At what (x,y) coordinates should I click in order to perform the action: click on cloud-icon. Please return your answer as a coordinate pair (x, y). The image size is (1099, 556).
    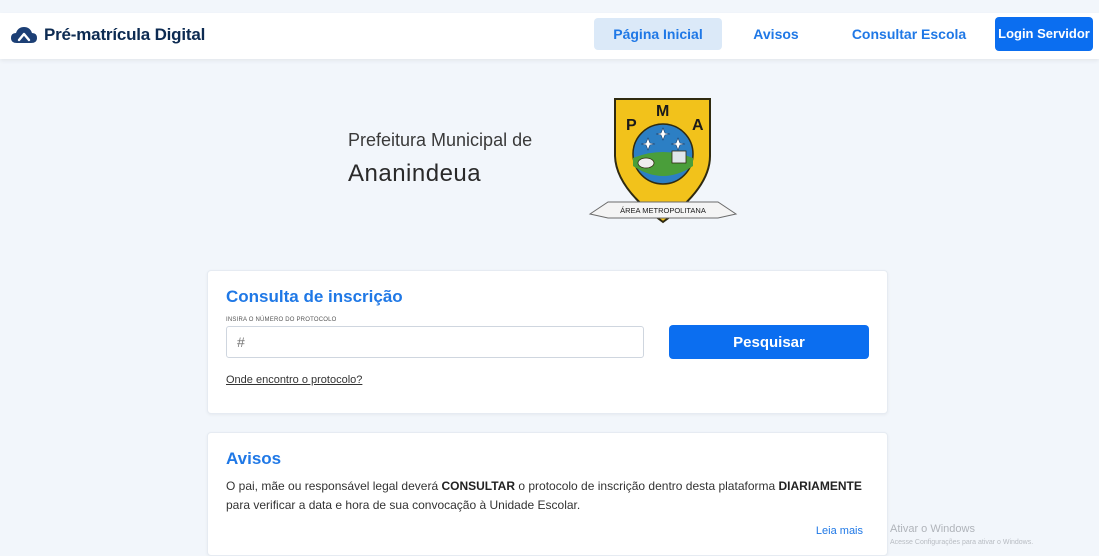
    Looking at the image, I should click on (24, 35).